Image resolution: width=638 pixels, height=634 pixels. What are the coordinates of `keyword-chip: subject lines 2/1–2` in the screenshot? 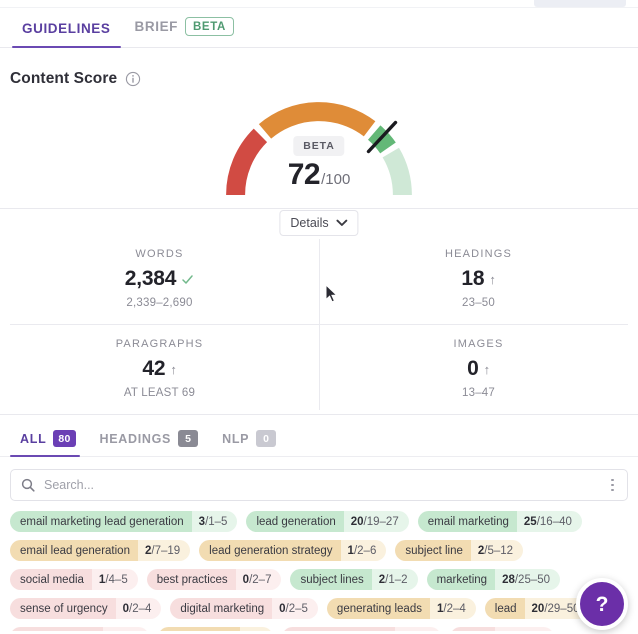 It's located at (354, 579).